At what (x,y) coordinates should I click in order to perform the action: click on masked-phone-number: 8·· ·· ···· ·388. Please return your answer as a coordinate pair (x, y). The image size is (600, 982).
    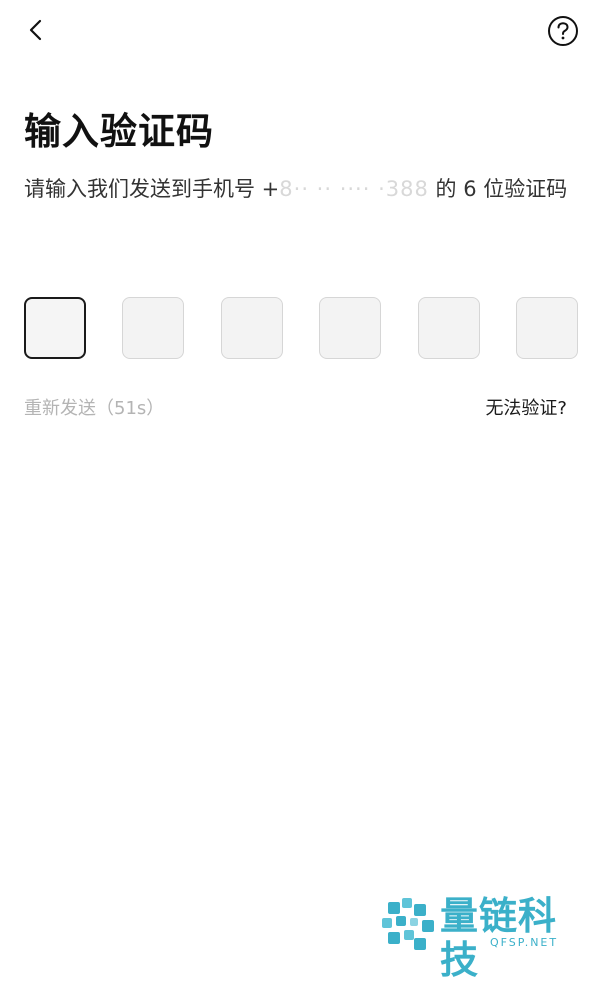
    Looking at the image, I should click on (354, 189).